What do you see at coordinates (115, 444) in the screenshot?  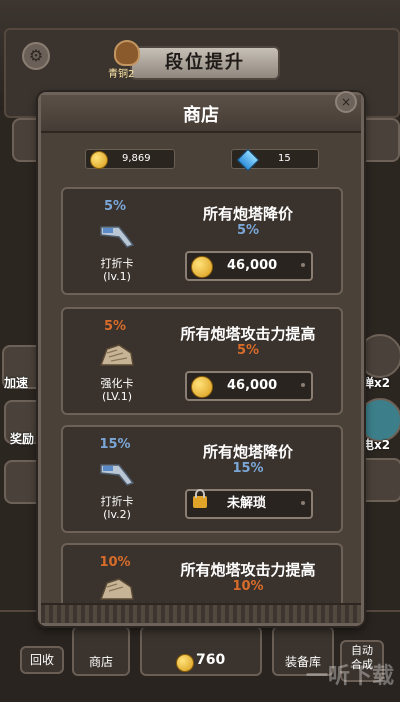 I see `item-percent: 15%` at bounding box center [115, 444].